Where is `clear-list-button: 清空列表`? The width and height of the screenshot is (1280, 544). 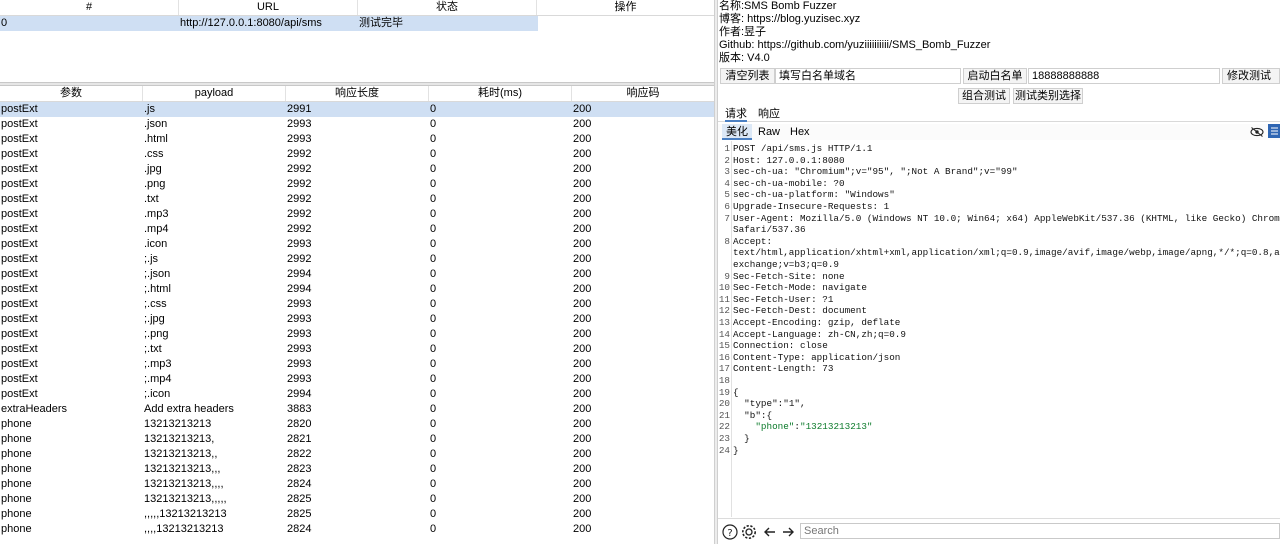 clear-list-button: 清空列表 is located at coordinates (747, 76).